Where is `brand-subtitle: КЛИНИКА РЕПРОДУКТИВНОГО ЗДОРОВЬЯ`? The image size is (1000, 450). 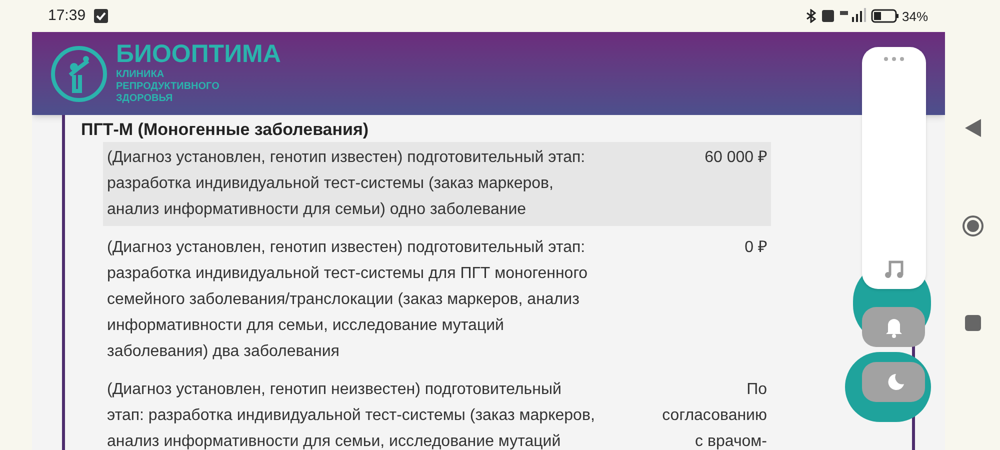
brand-subtitle: КЛИНИКА РЕПРОДУКТИВНОГО ЗДОРОВЬЯ is located at coordinates (168, 87).